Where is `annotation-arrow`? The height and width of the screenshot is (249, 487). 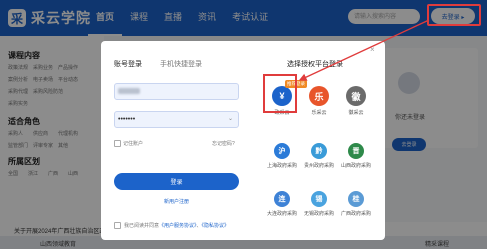
annotation-arrow is located at coordinates (364, 50).